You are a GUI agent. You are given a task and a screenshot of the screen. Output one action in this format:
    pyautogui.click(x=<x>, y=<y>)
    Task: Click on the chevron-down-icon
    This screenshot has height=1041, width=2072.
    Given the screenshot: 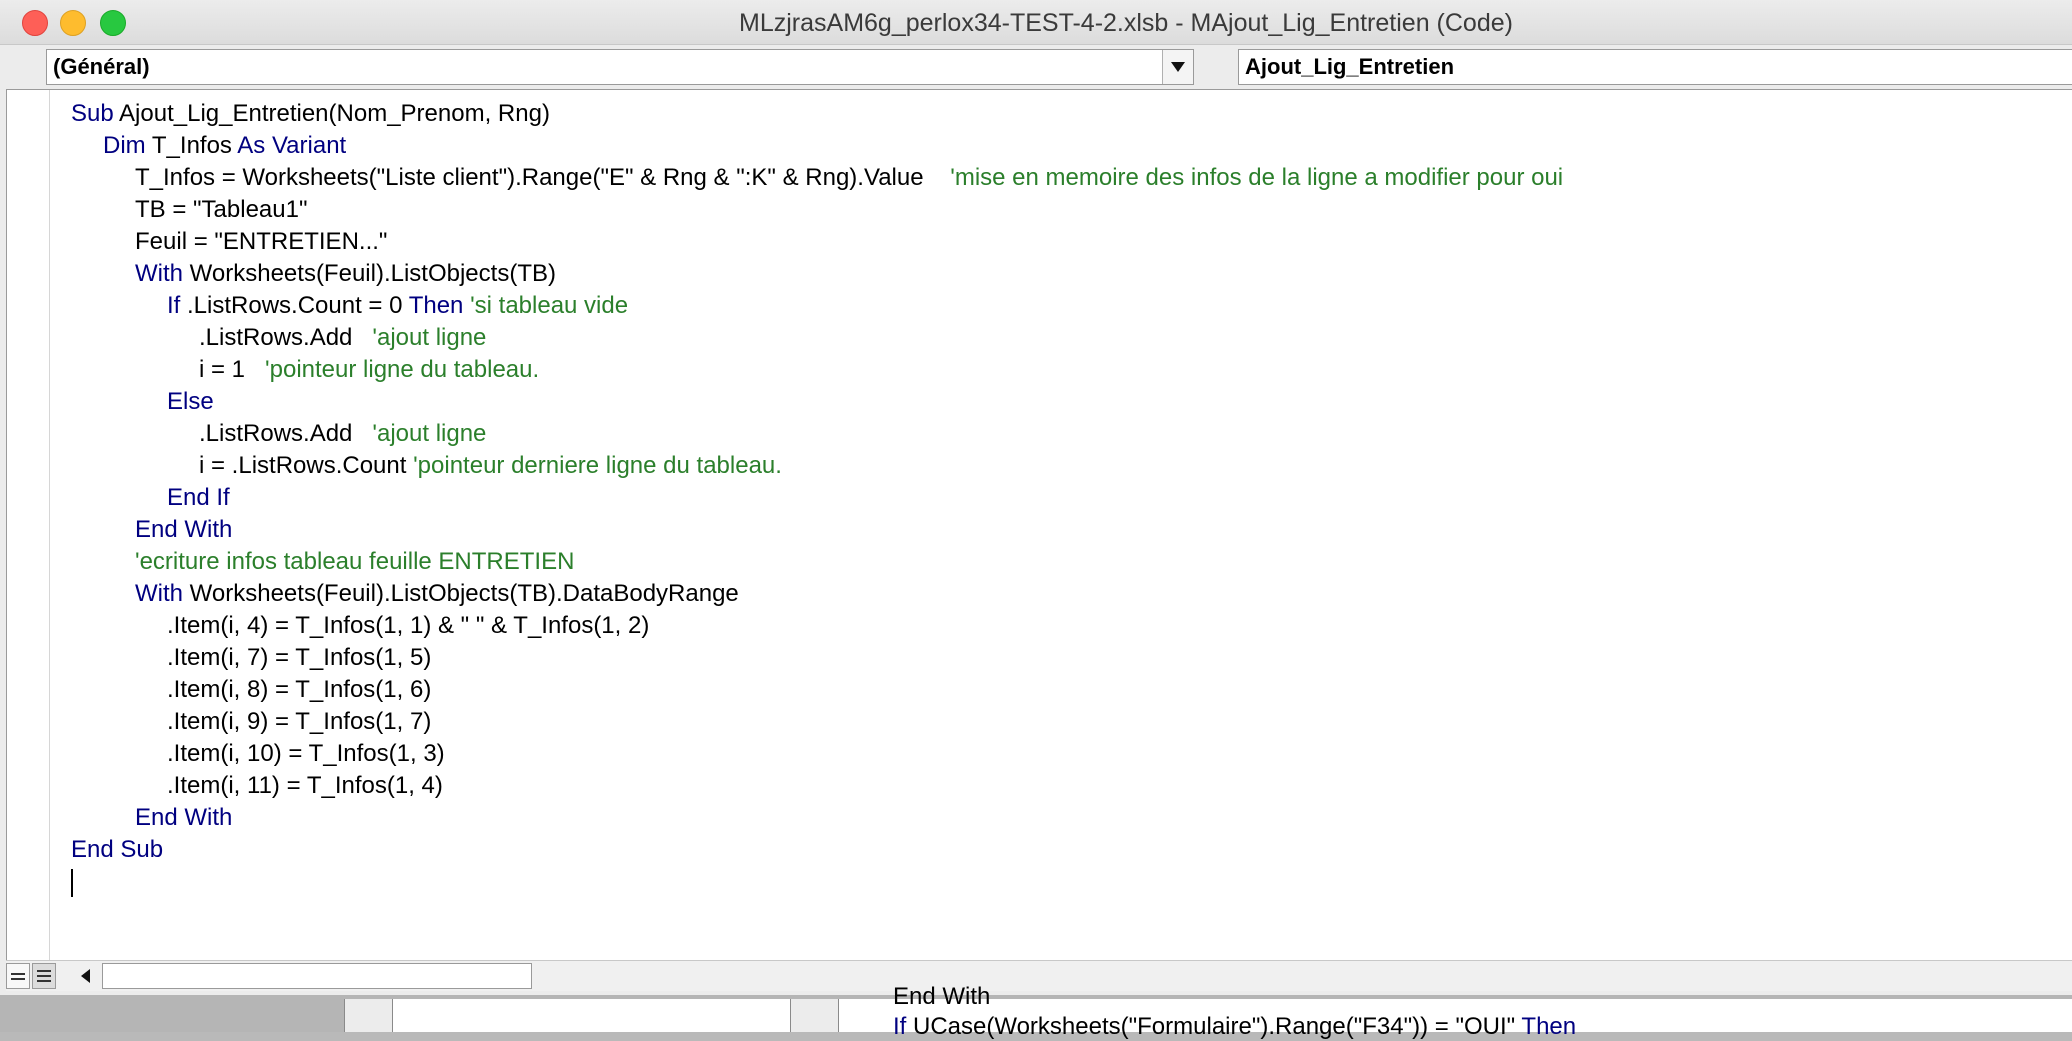 What is the action you would take?
    pyautogui.click(x=1178, y=67)
    